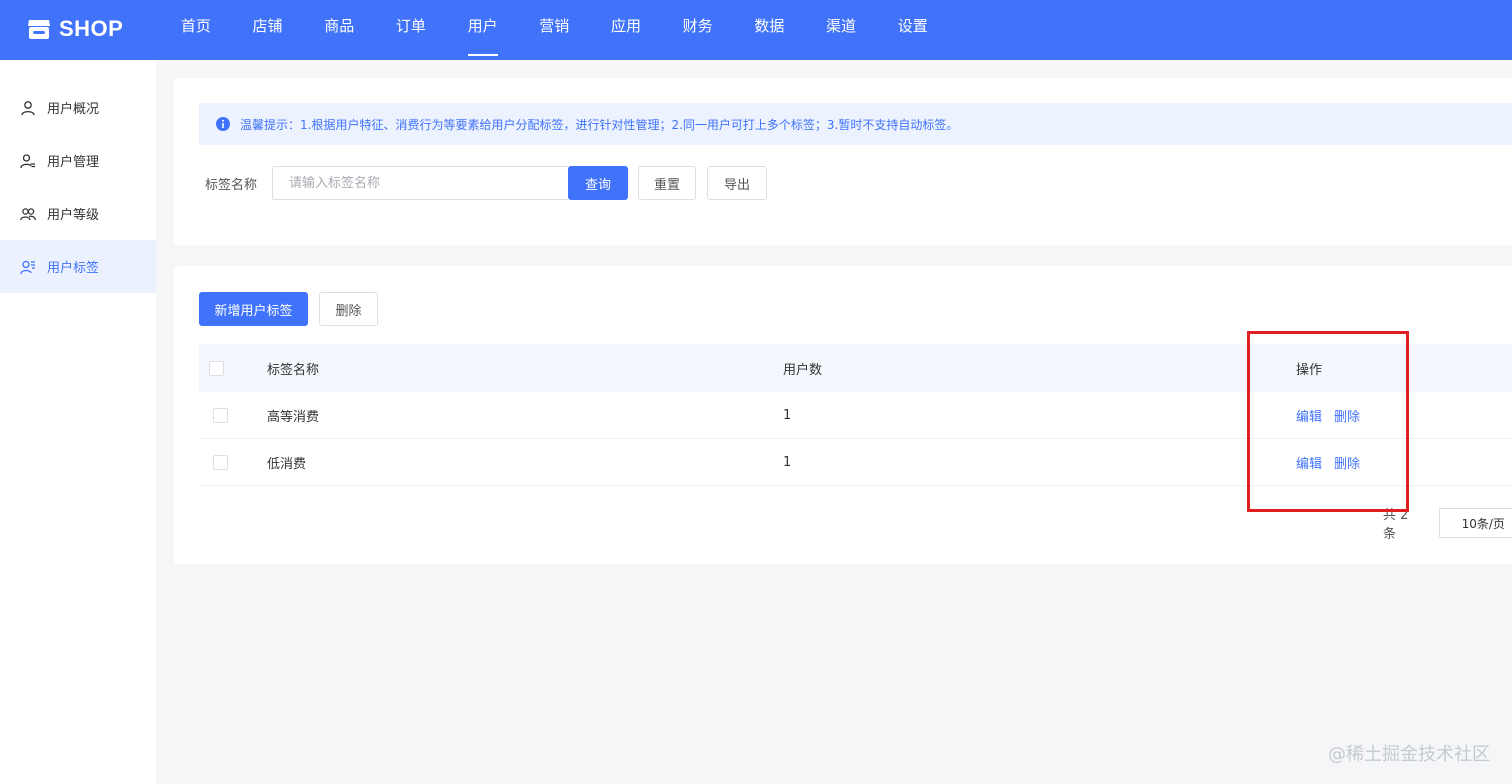 This screenshot has width=1512, height=784. What do you see at coordinates (348, 309) in the screenshot?
I see `batch-delete-button: 删除` at bounding box center [348, 309].